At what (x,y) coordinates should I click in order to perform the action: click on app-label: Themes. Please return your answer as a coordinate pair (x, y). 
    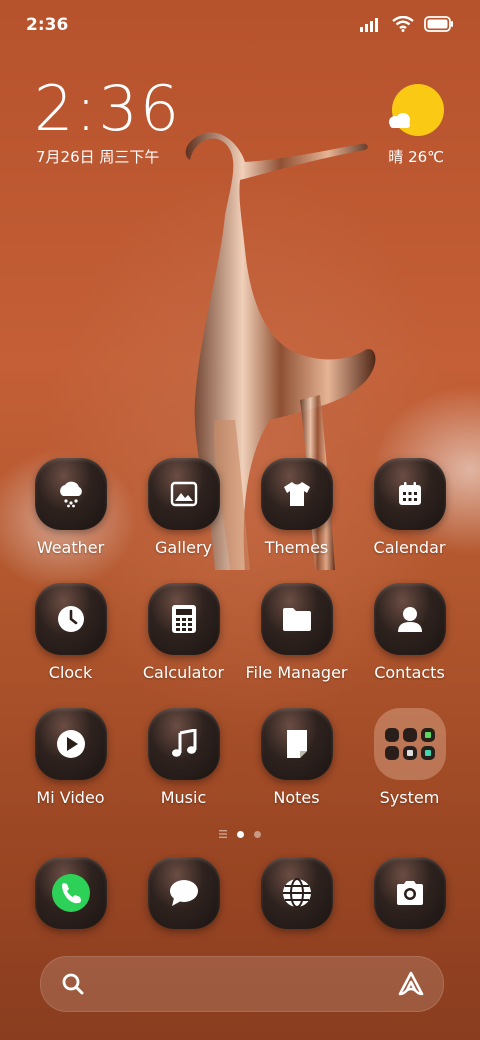
    Looking at the image, I should click on (296, 547).